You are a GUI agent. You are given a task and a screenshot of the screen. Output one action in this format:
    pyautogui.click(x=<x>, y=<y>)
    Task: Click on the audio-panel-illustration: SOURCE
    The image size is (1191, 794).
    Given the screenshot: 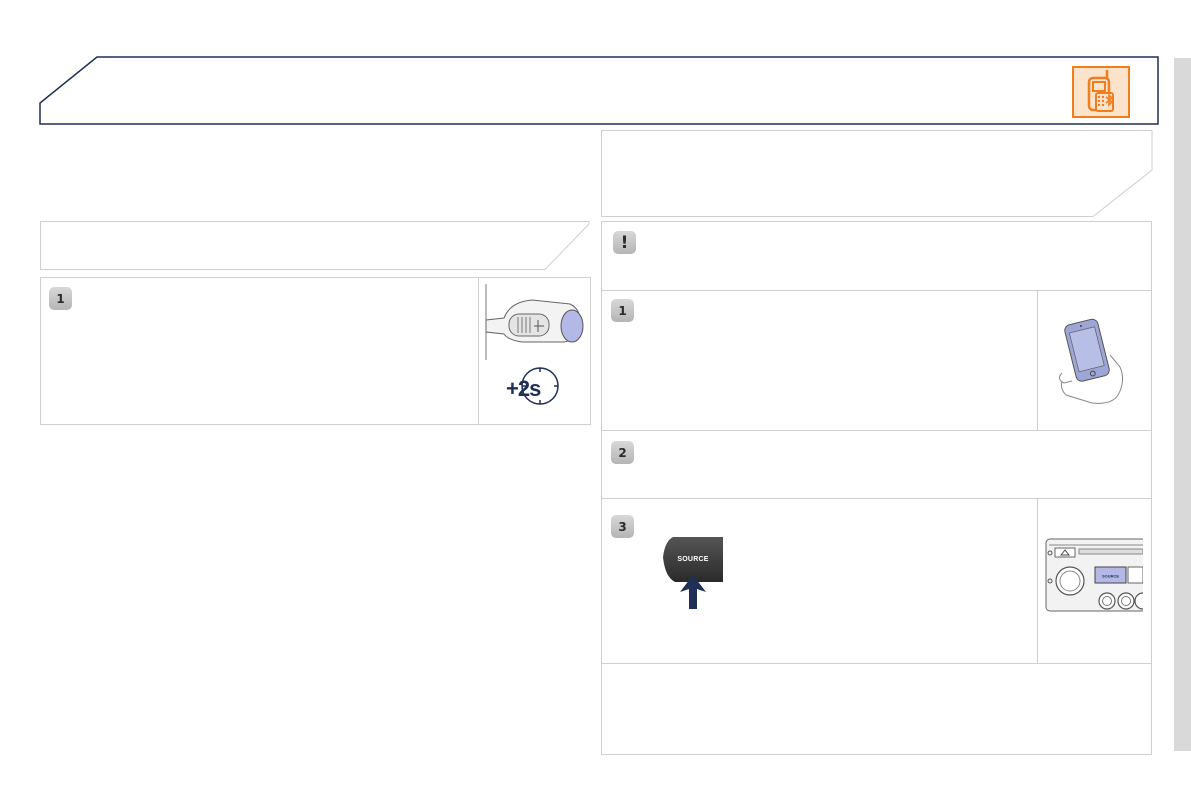 What is the action you would take?
    pyautogui.click(x=1098, y=575)
    